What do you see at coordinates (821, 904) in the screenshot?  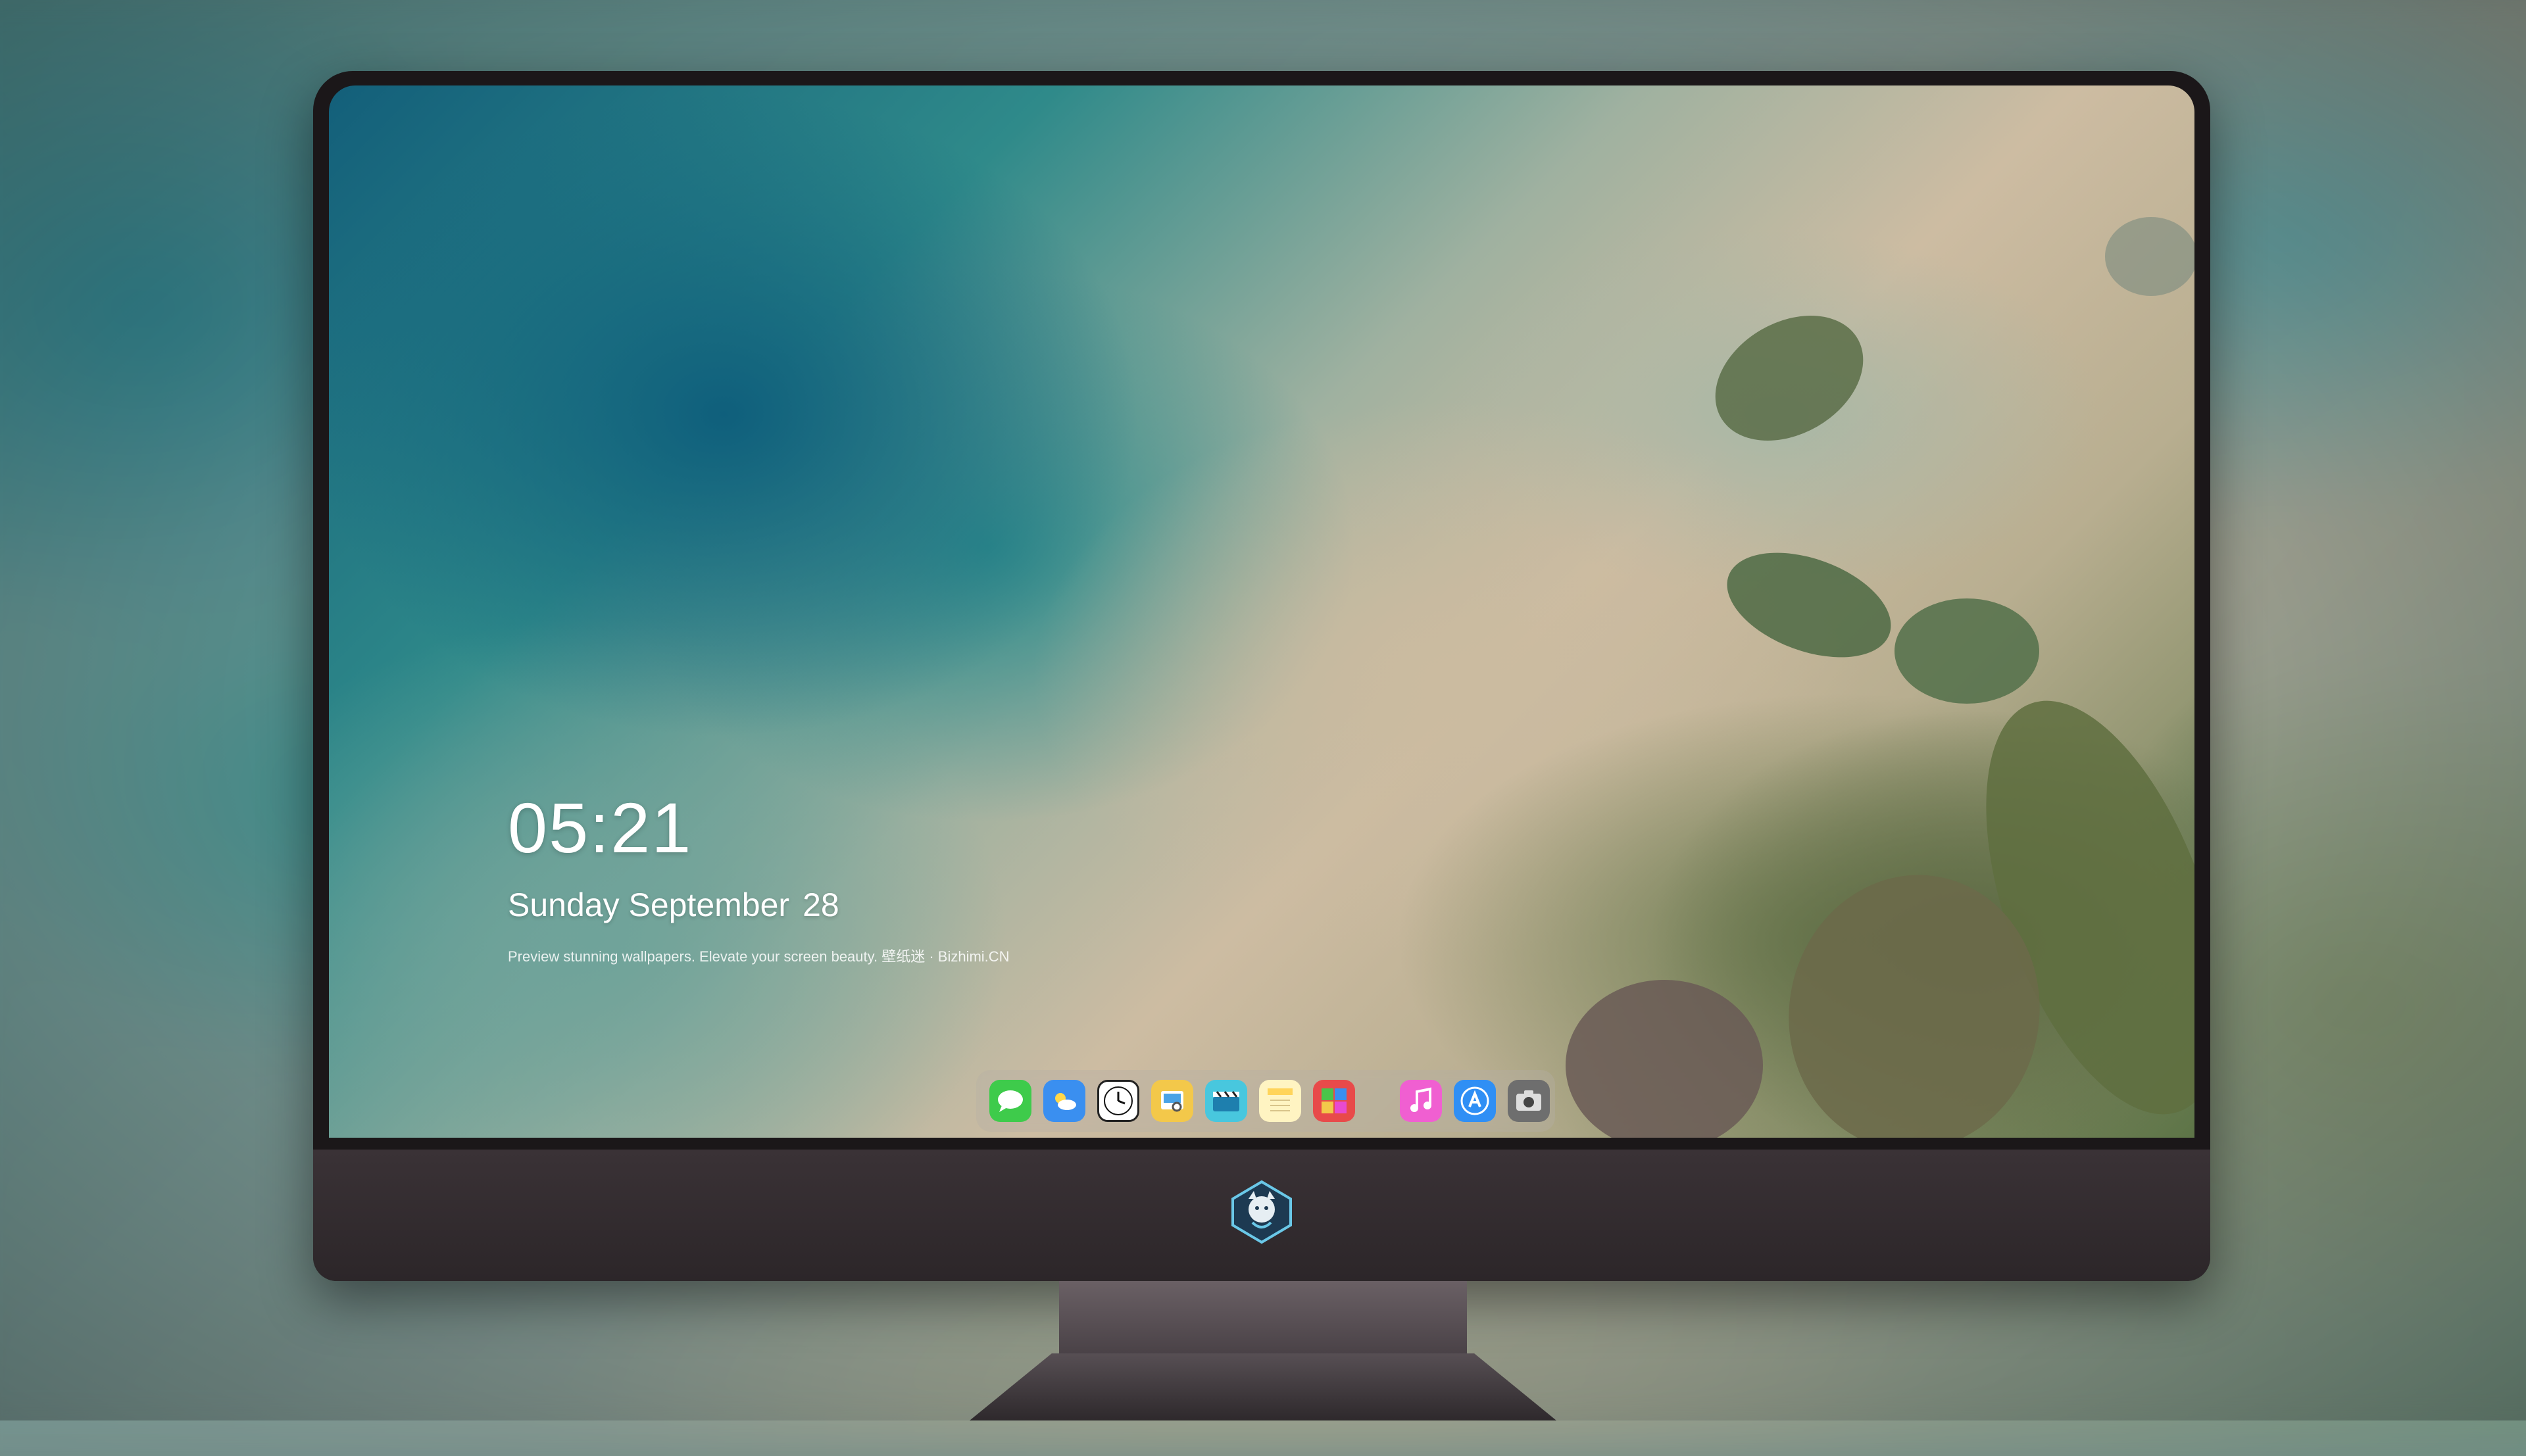 I see `date-day: 28` at bounding box center [821, 904].